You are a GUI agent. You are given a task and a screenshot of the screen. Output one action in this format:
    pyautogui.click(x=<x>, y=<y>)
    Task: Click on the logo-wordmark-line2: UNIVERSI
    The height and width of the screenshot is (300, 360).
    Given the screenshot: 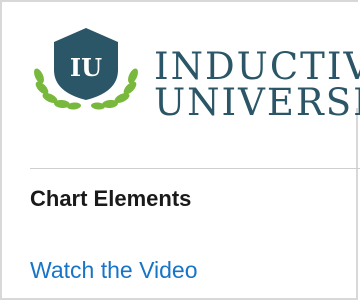 What is the action you would take?
    pyautogui.click(x=257, y=102)
    